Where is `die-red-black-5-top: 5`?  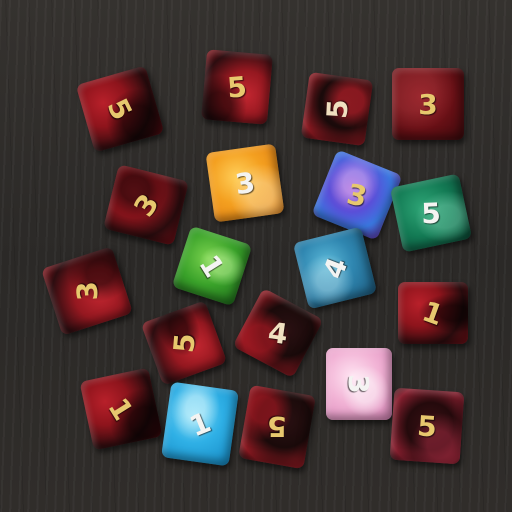 die-red-black-5-top: 5 is located at coordinates (237, 87).